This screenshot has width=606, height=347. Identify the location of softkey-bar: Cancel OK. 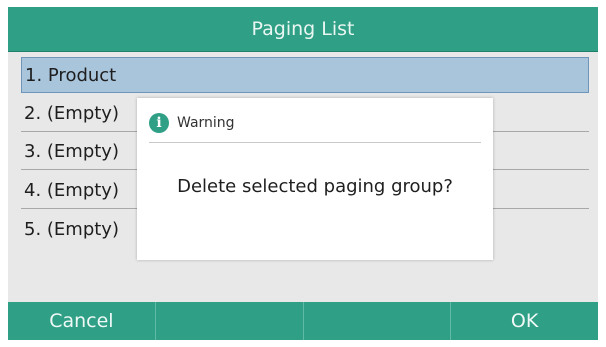
(303, 321).